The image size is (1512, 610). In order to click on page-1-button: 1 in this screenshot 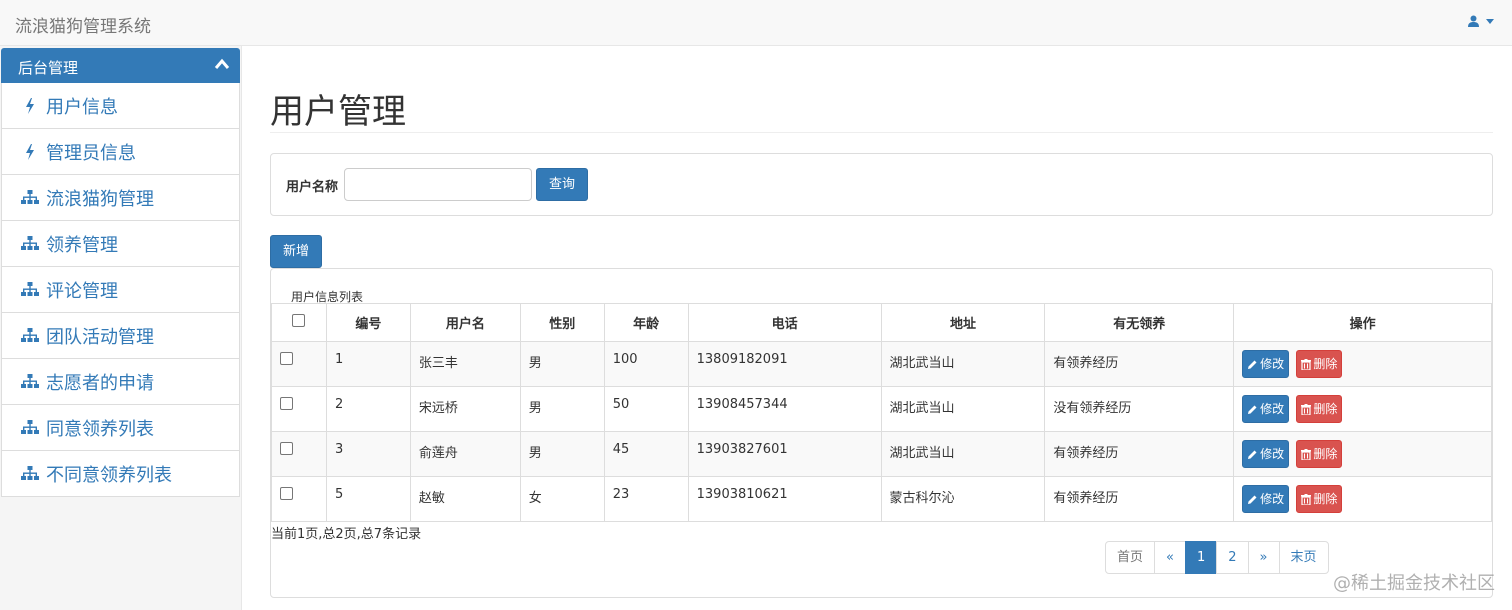, I will do `click(1201, 557)`.